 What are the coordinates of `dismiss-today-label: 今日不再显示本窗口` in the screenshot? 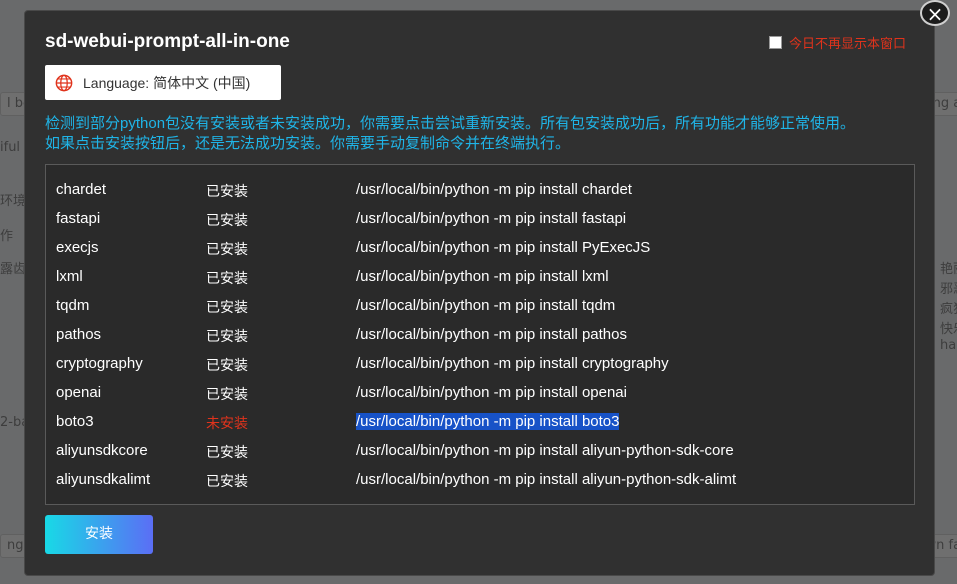 It's located at (848, 44).